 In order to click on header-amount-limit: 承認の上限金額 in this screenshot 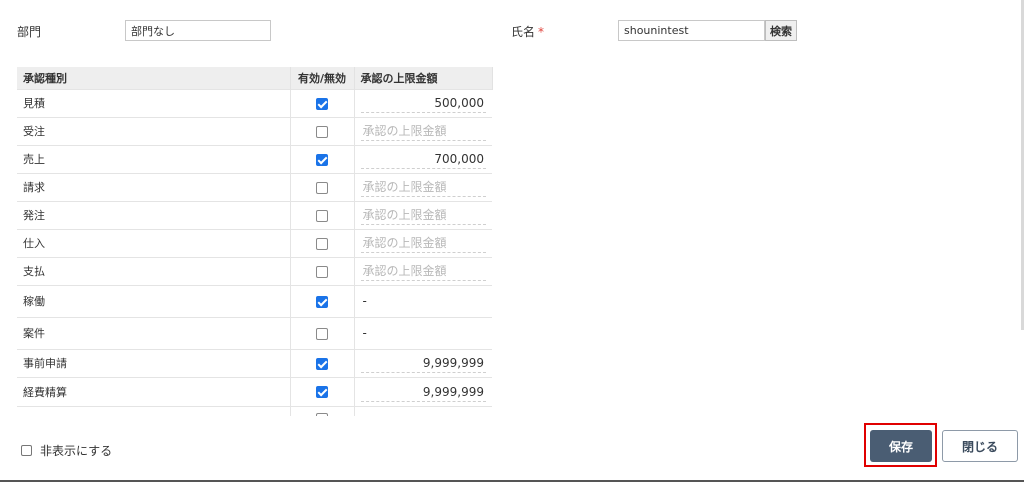, I will do `click(423, 78)`.